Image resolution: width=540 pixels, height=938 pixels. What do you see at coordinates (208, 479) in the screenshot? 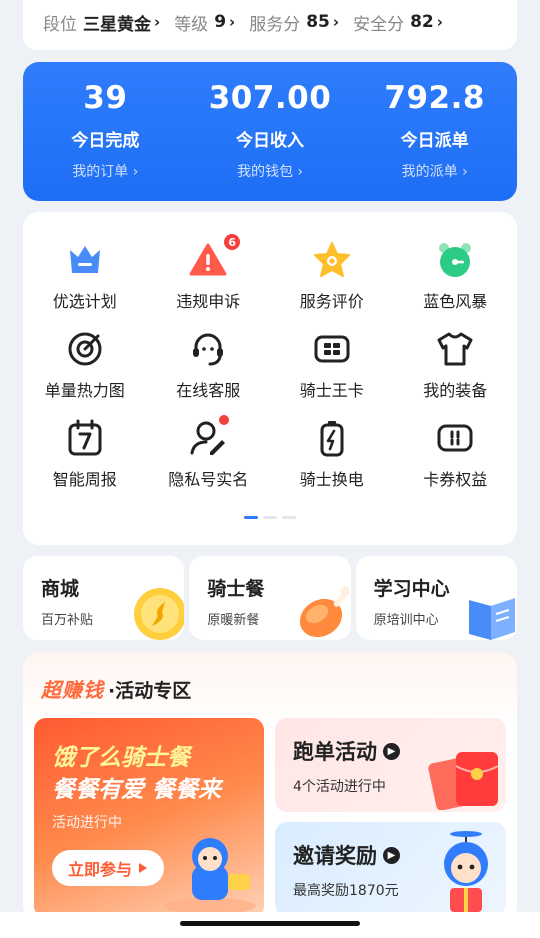
I see `grid-item-label: 隐私号实名` at bounding box center [208, 479].